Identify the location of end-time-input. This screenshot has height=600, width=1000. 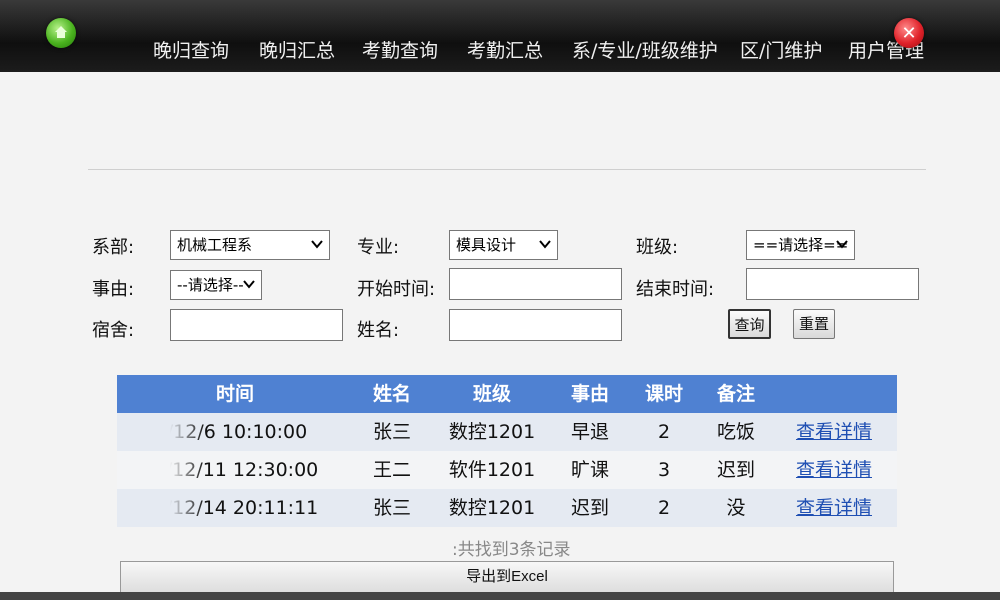
(832, 284).